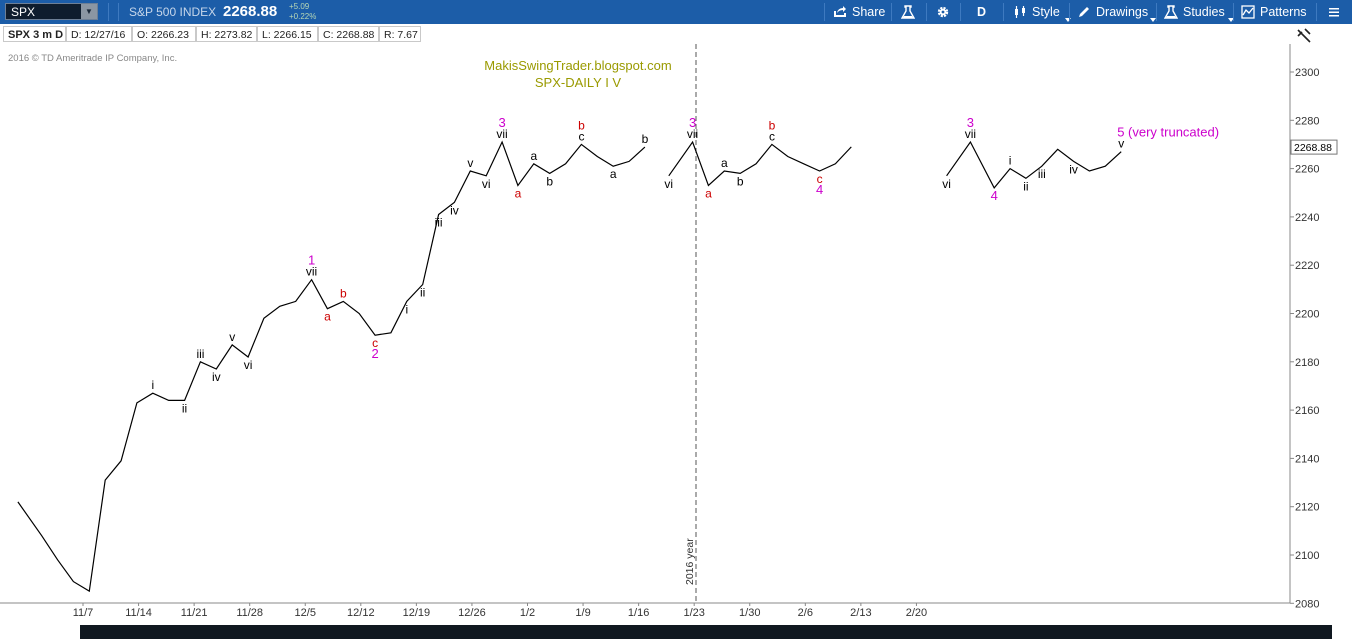 The image size is (1352, 642). I want to click on year-divider-label: 2016 year, so click(690, 561).